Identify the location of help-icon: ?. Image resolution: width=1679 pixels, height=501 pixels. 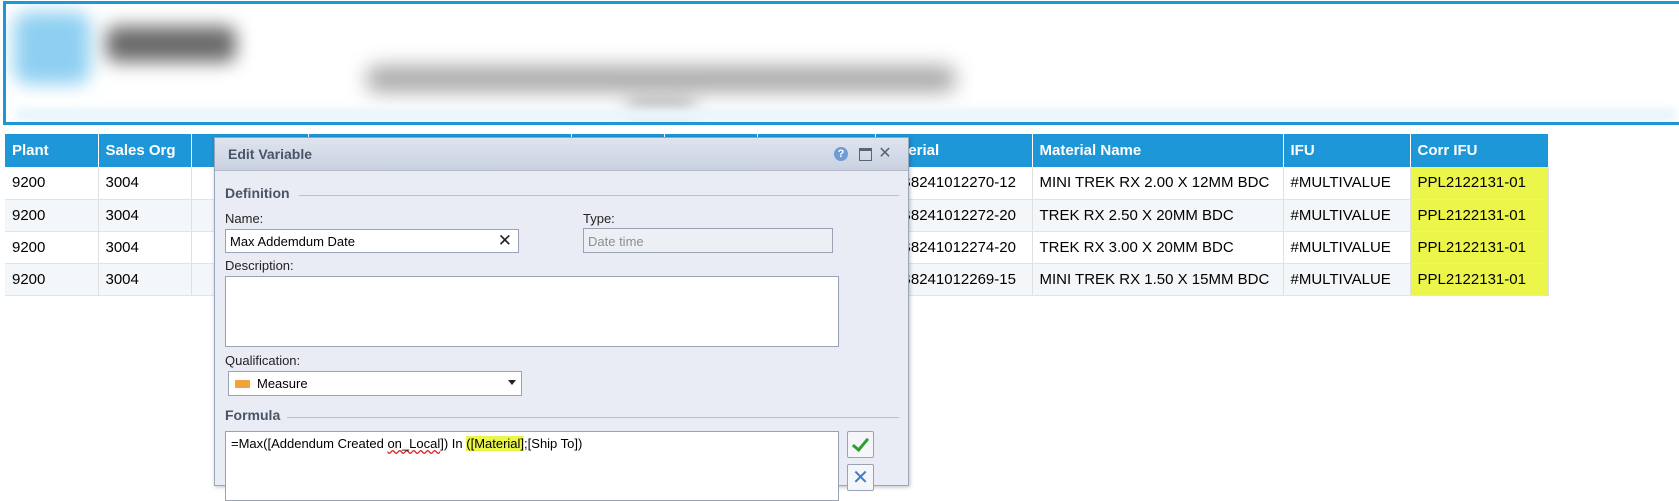
(841, 154).